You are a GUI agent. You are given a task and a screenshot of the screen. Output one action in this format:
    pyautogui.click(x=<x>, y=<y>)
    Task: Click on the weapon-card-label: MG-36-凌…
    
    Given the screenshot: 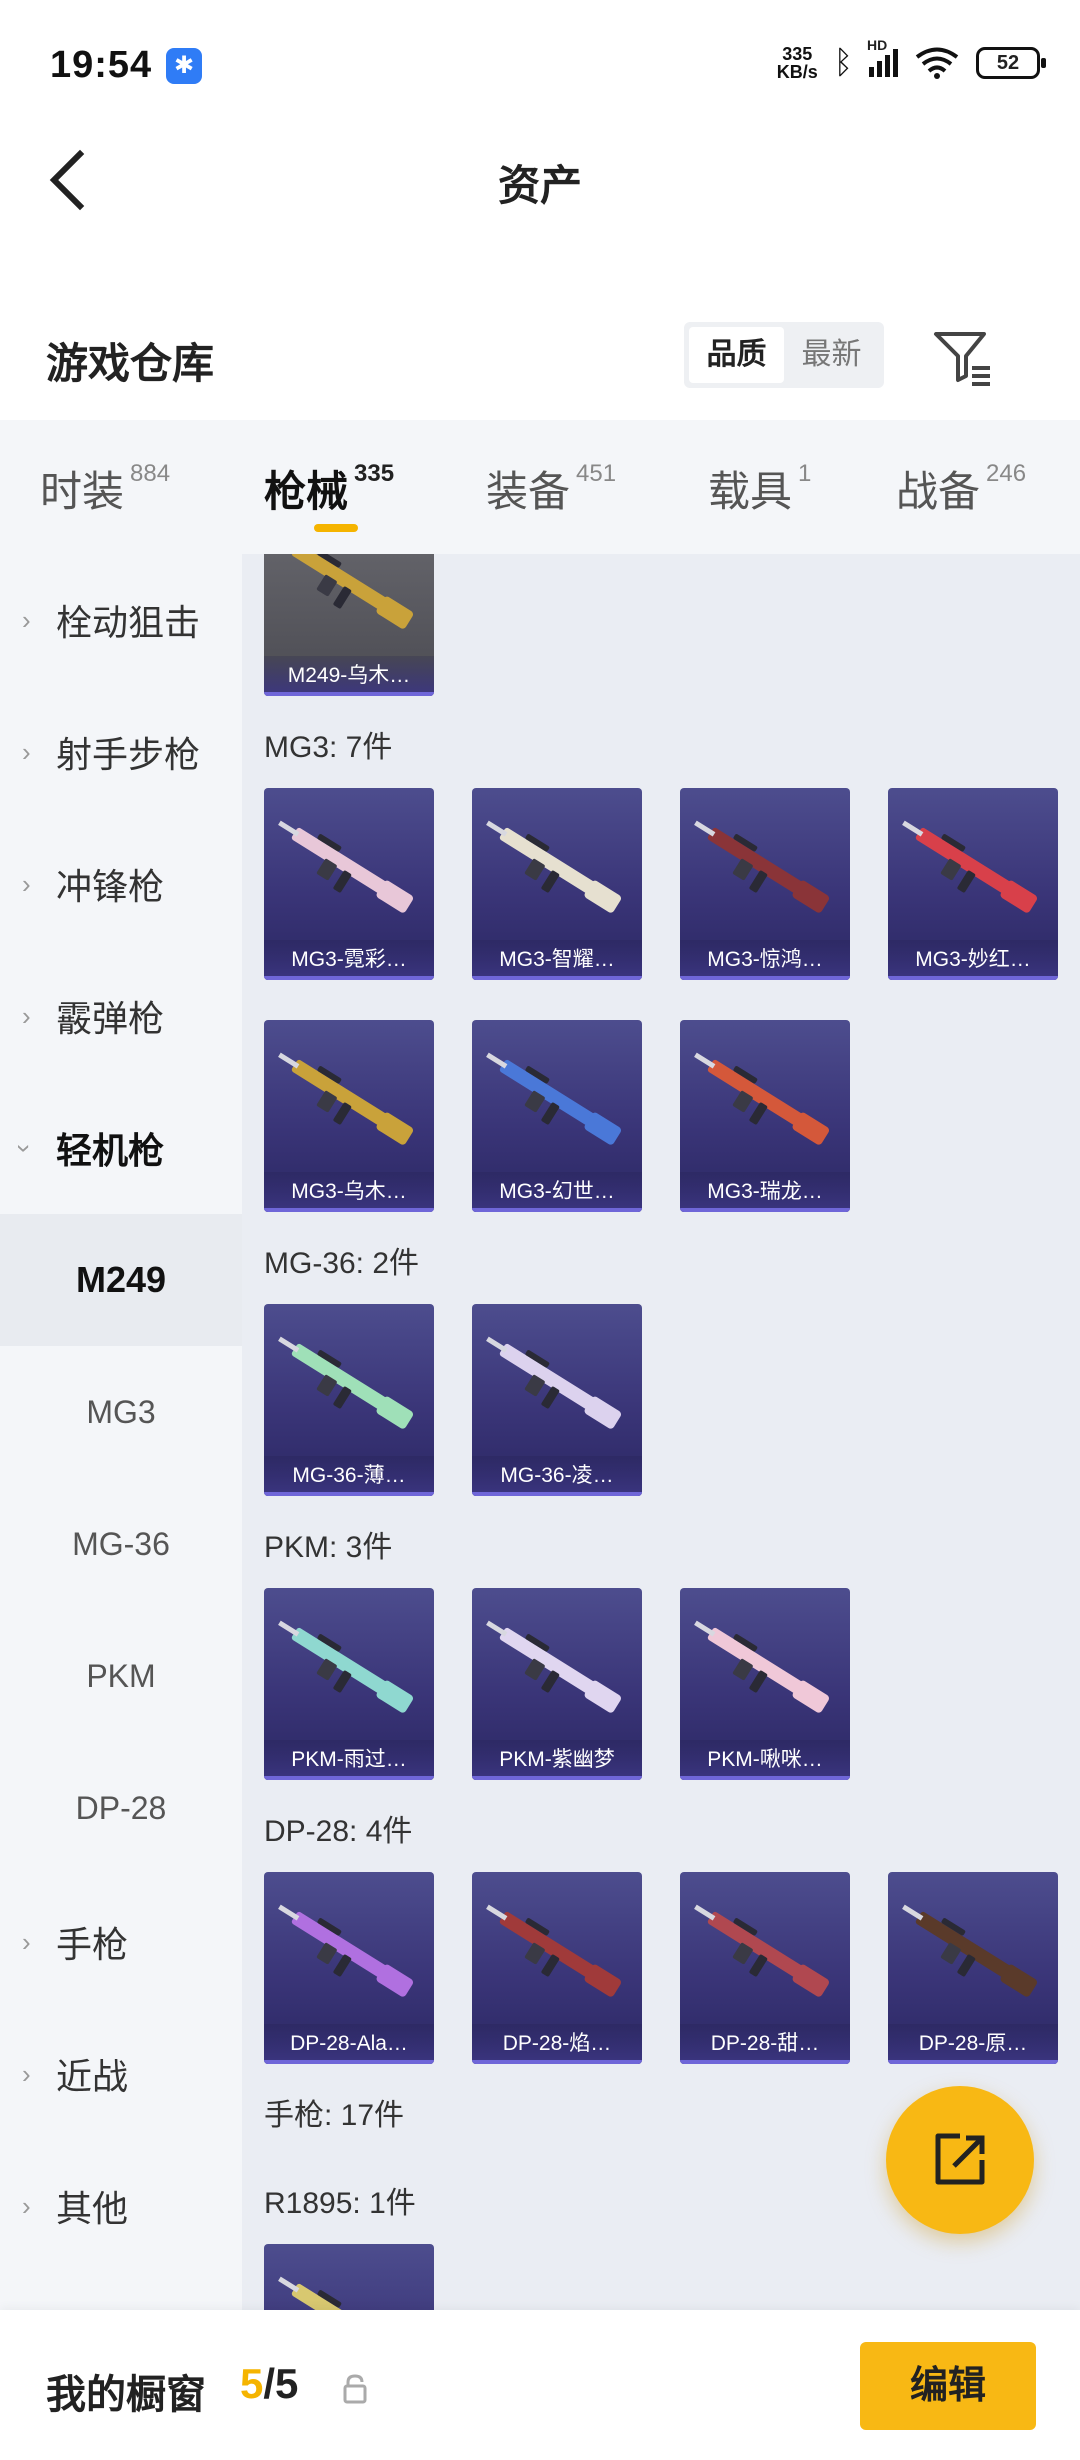 What is the action you would take?
    pyautogui.click(x=557, y=1476)
    